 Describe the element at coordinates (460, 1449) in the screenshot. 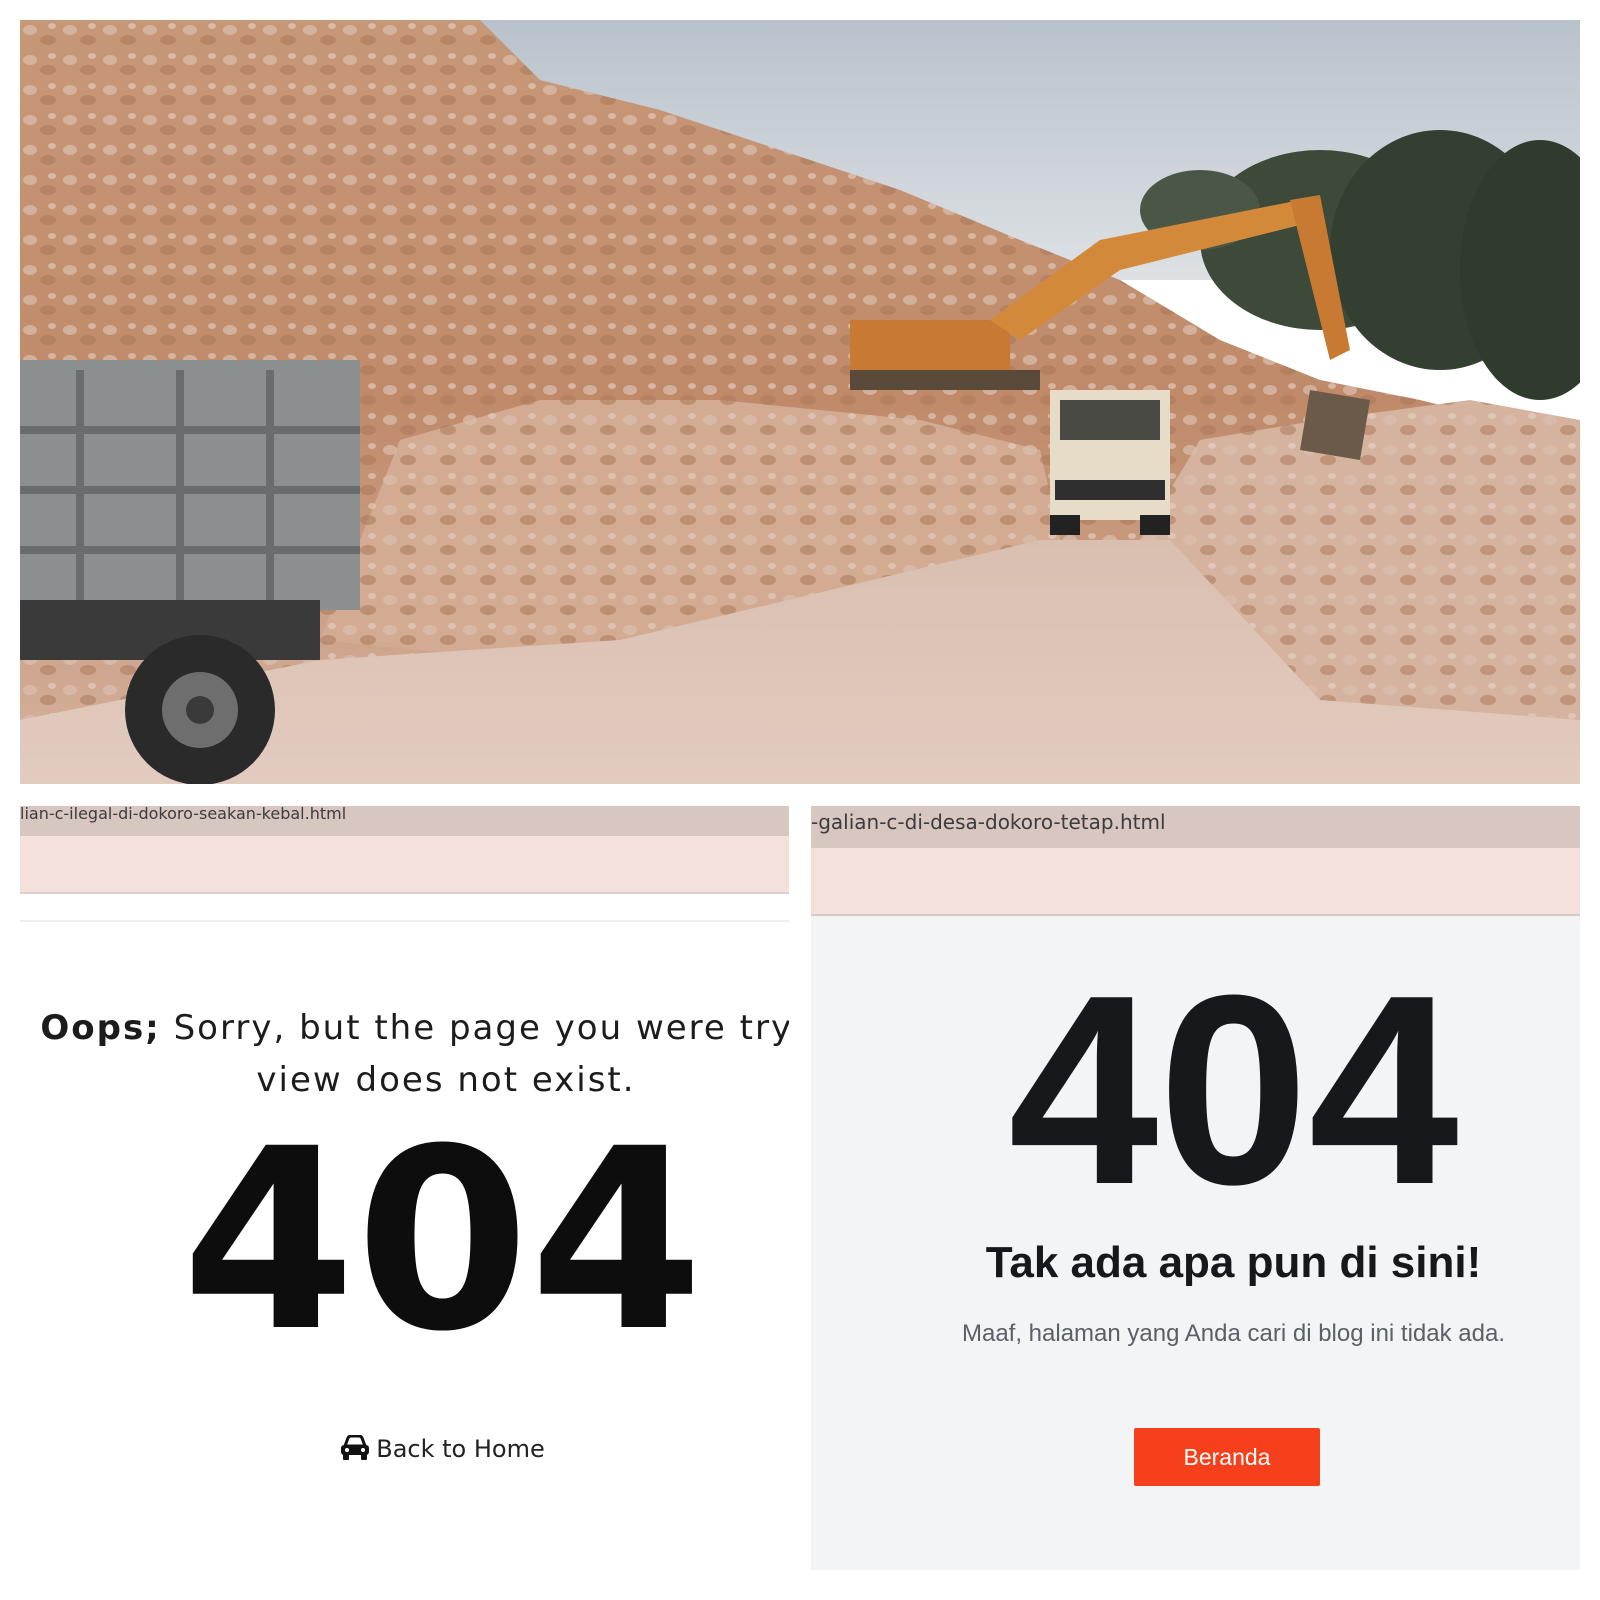

I see `back-label: Back to Home` at that location.